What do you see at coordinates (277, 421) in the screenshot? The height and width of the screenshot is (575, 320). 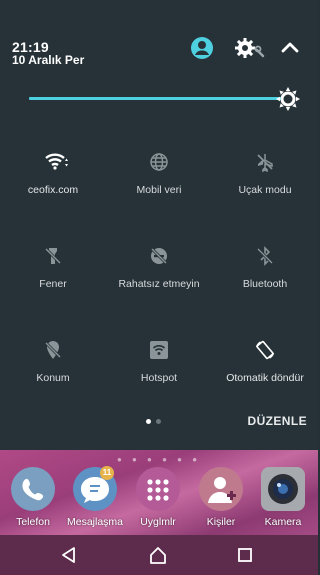 I see `edit-button: DÜZENLE` at bounding box center [277, 421].